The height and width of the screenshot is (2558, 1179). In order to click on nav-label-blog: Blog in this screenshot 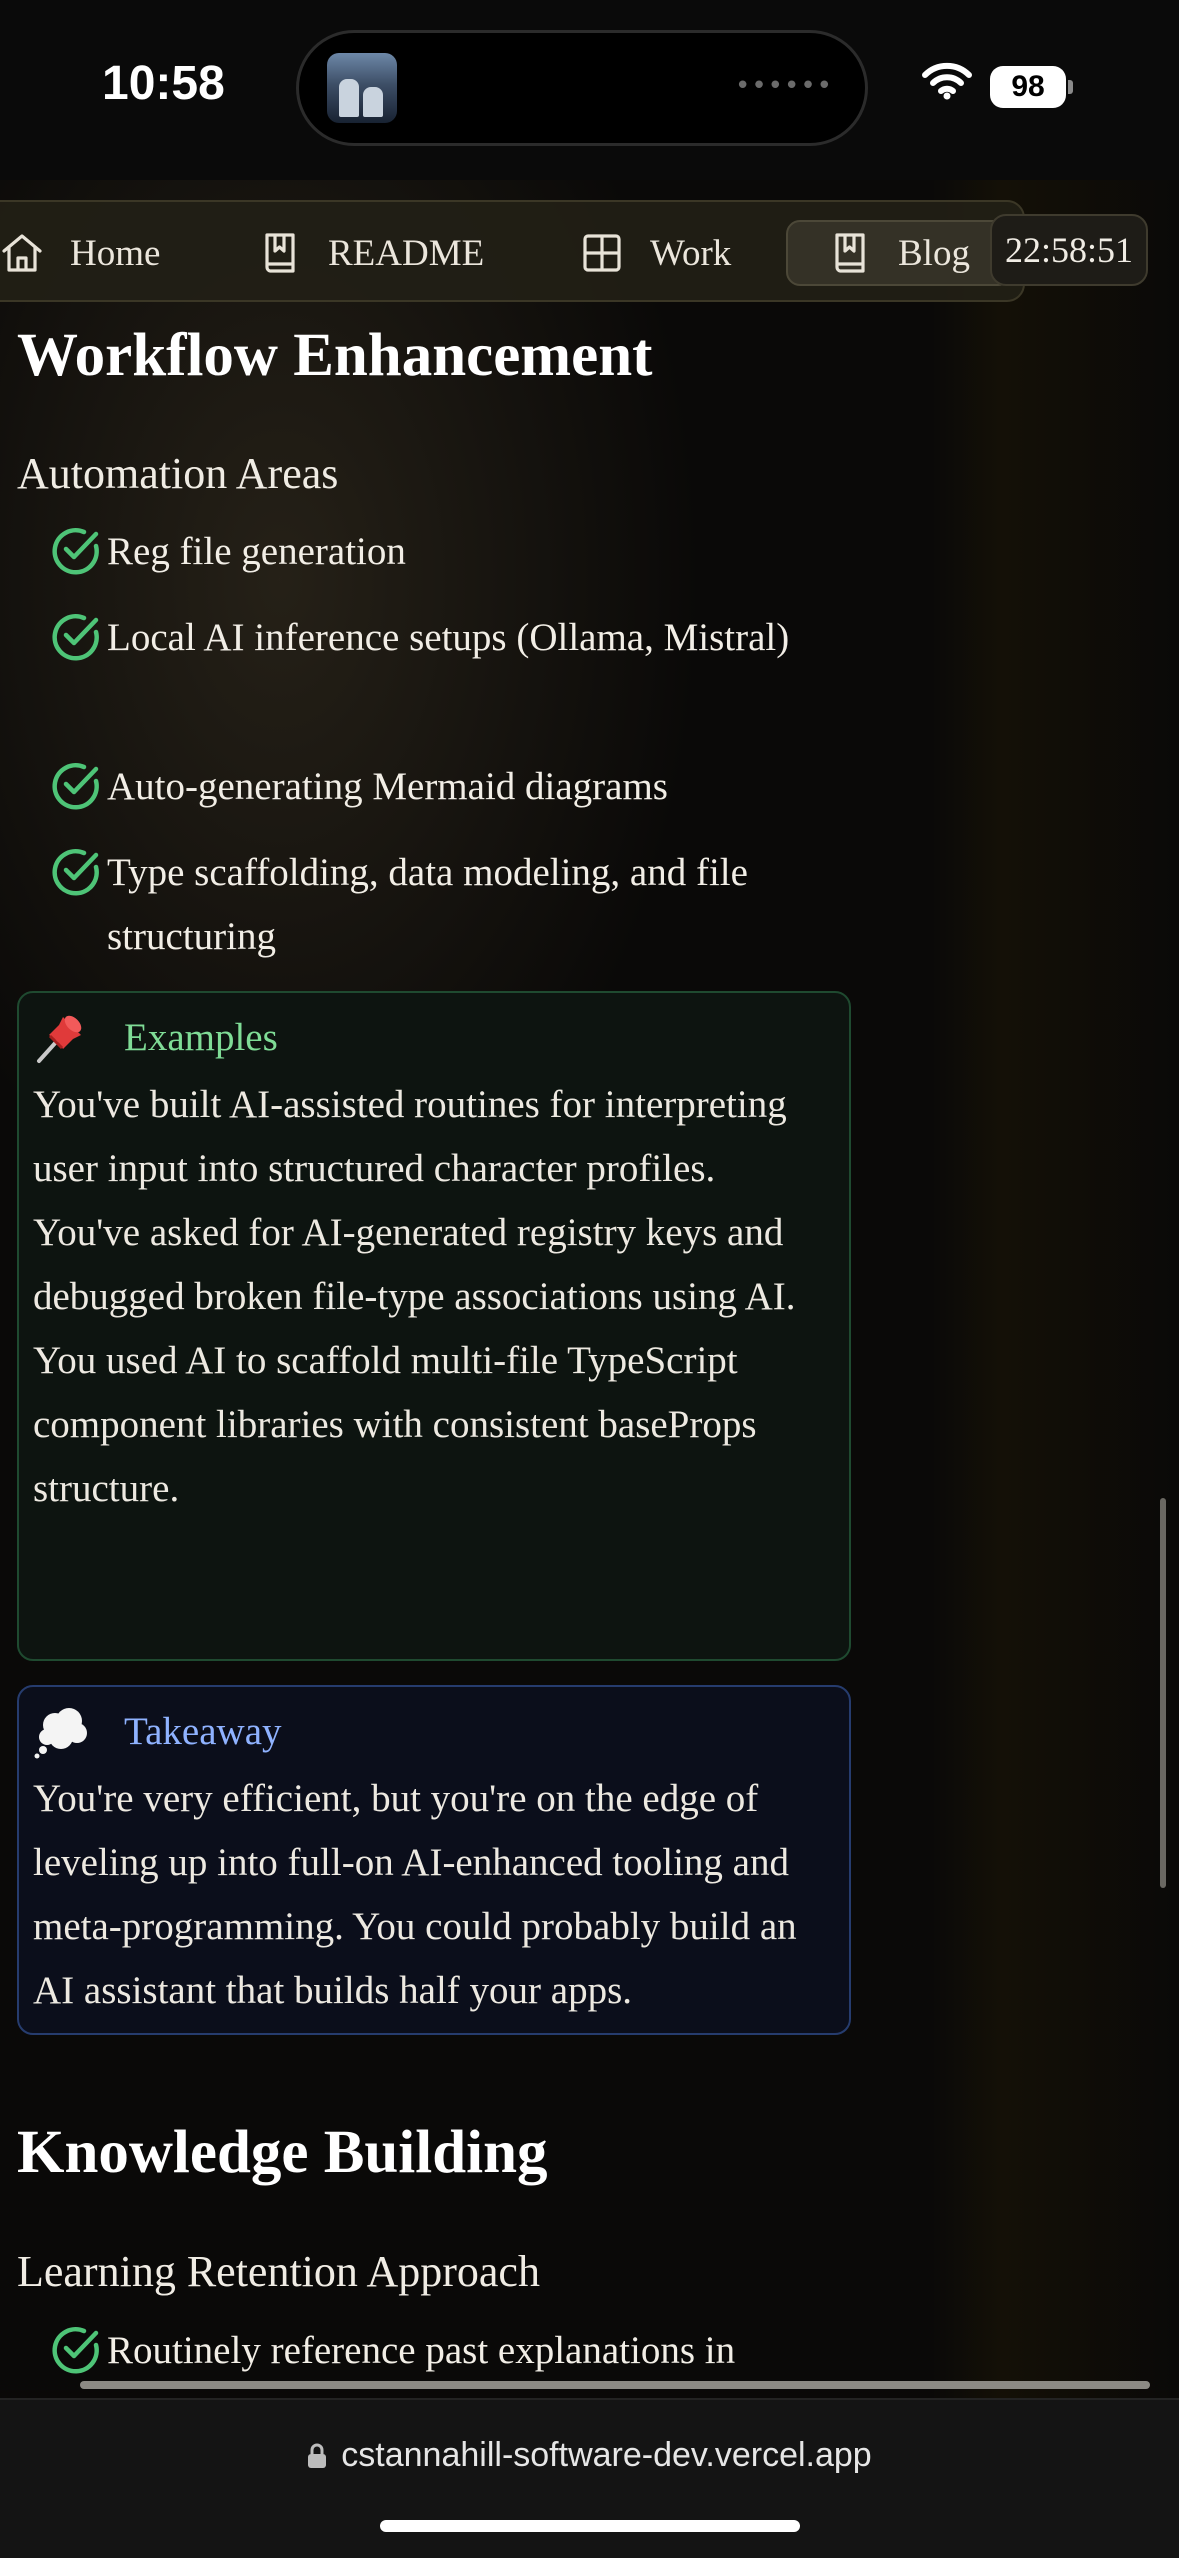, I will do `click(934, 253)`.